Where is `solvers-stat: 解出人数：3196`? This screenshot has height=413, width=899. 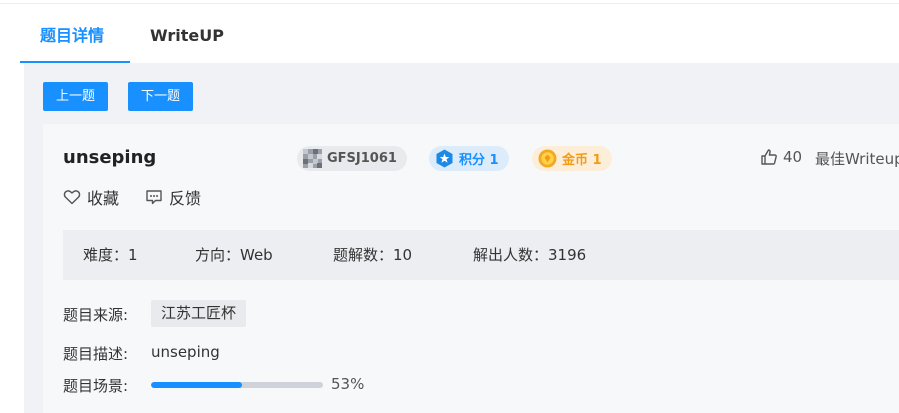 solvers-stat: 解出人数：3196 is located at coordinates (530, 255).